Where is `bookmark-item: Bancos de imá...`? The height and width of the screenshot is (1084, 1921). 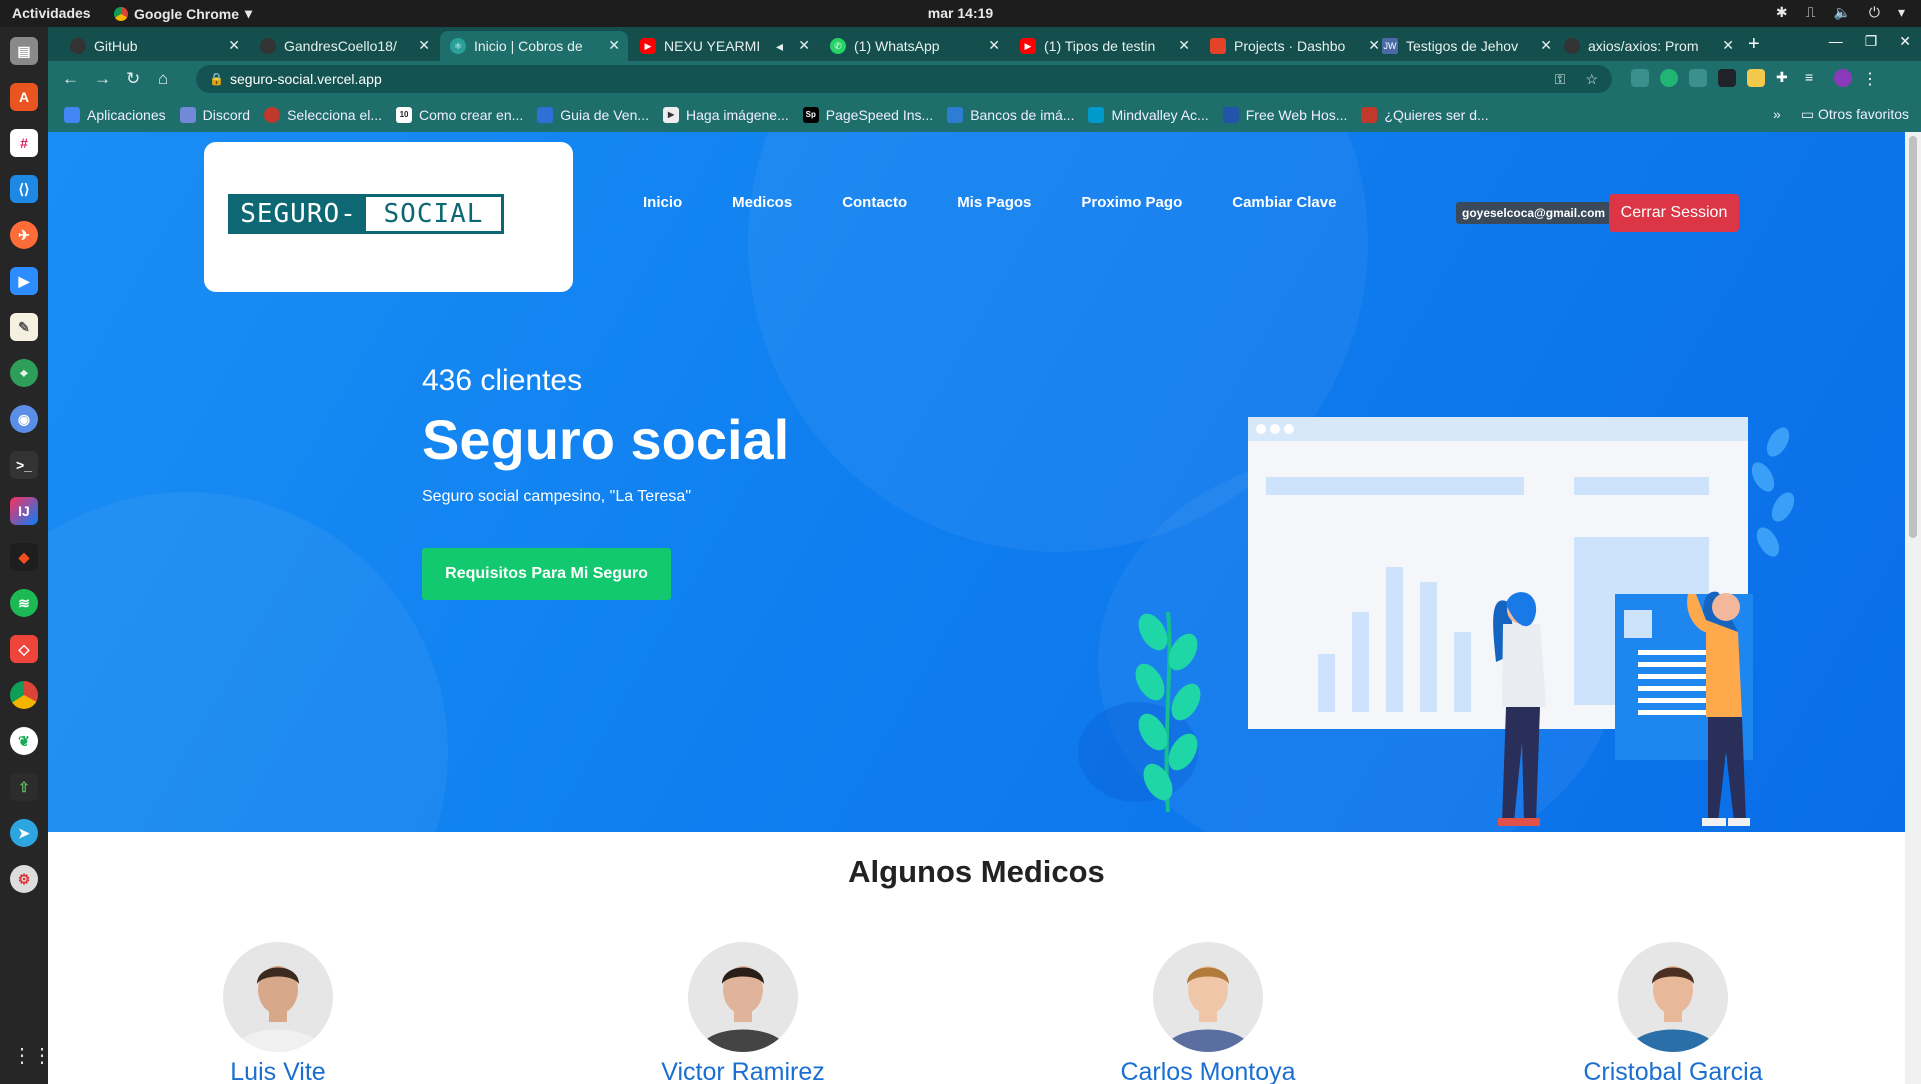 bookmark-item: Bancos de imá... is located at coordinates (1010, 114).